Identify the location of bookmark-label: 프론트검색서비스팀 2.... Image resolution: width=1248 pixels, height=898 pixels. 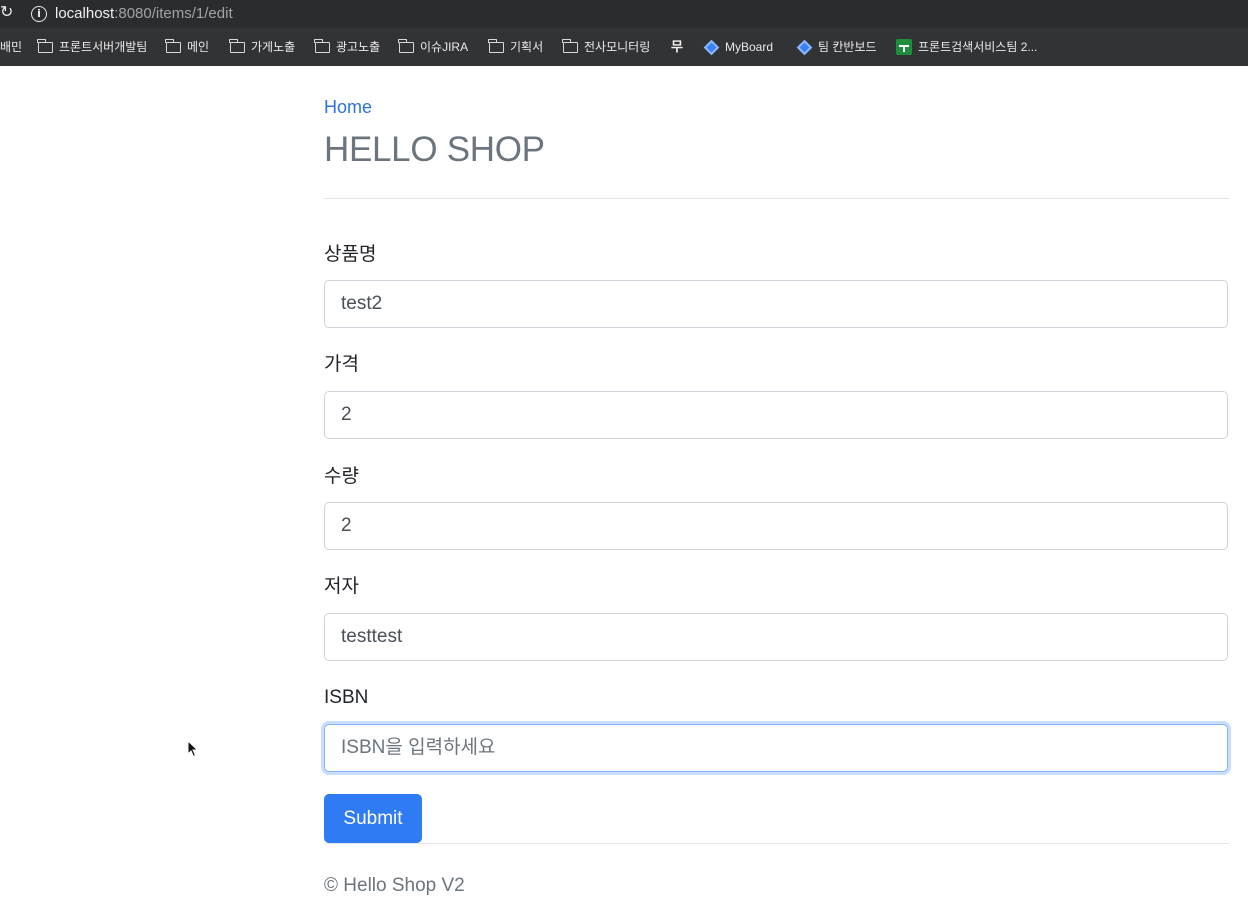
(978, 47).